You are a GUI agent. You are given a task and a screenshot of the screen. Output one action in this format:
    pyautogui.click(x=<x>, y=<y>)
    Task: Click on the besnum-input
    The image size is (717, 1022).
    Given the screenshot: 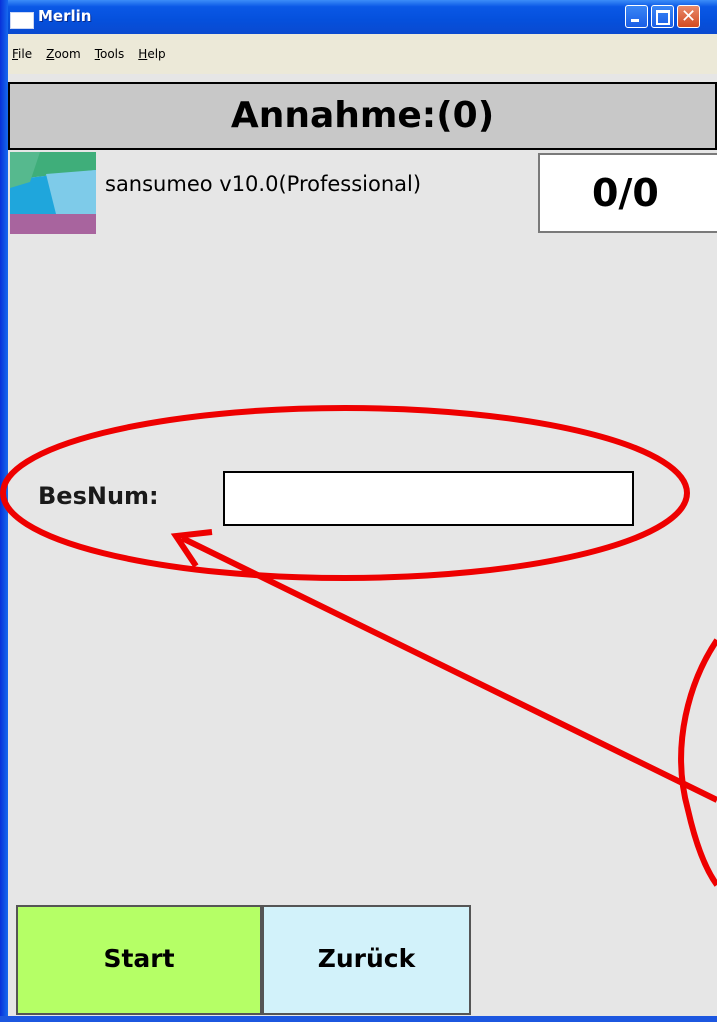 What is the action you would take?
    pyautogui.click(x=428, y=498)
    